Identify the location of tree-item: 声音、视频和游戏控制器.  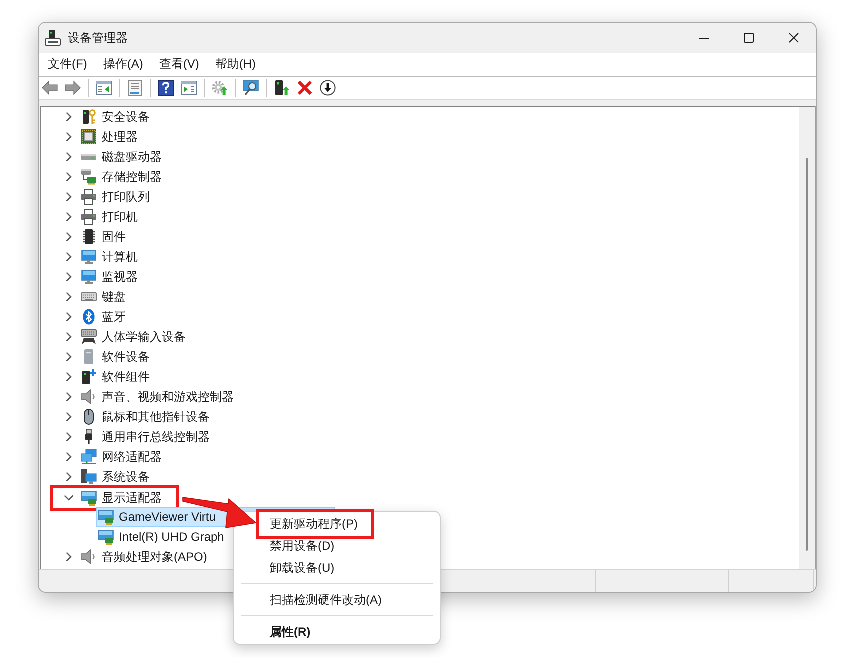
(158, 397).